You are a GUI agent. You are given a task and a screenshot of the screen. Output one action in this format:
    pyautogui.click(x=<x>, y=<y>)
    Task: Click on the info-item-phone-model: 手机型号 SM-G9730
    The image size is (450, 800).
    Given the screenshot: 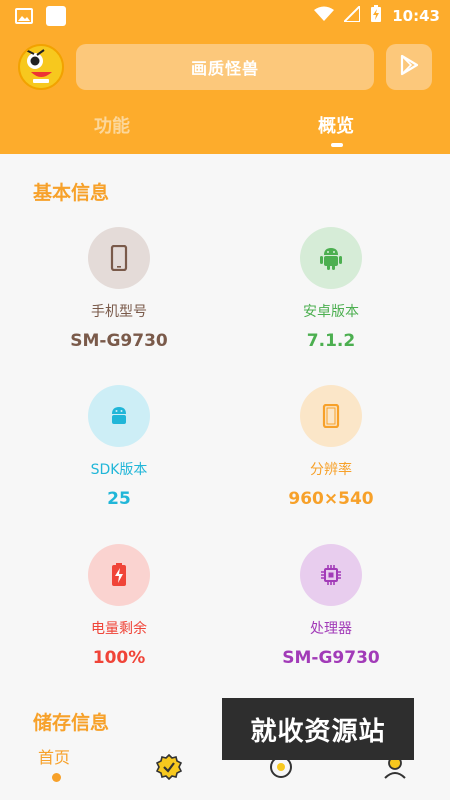 What is the action you would take?
    pyautogui.click(x=119, y=289)
    